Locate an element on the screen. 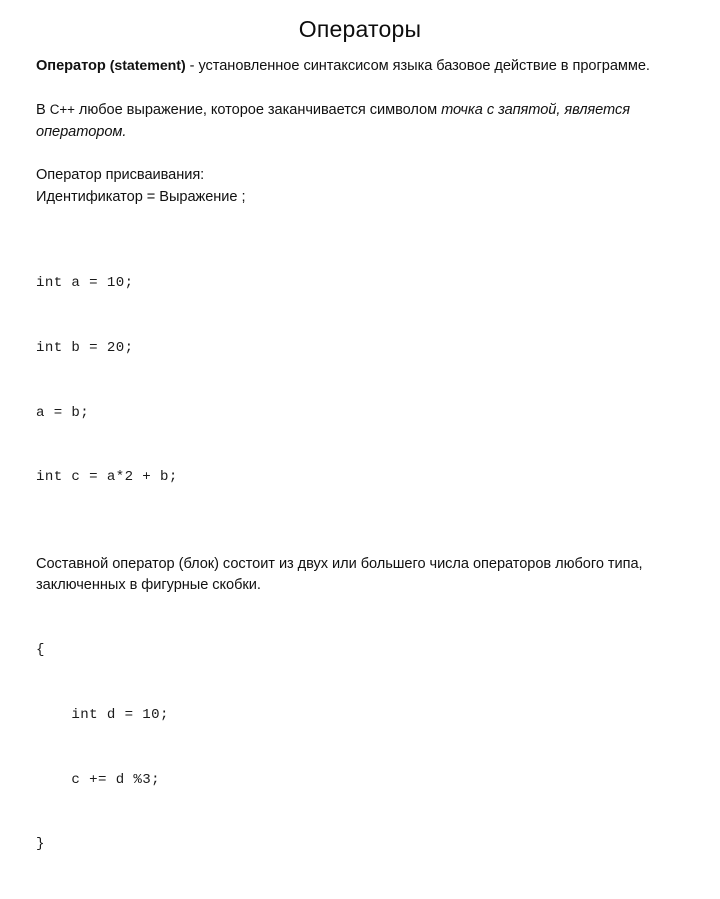  expression-rule-prefix: В is located at coordinates (43, 110).